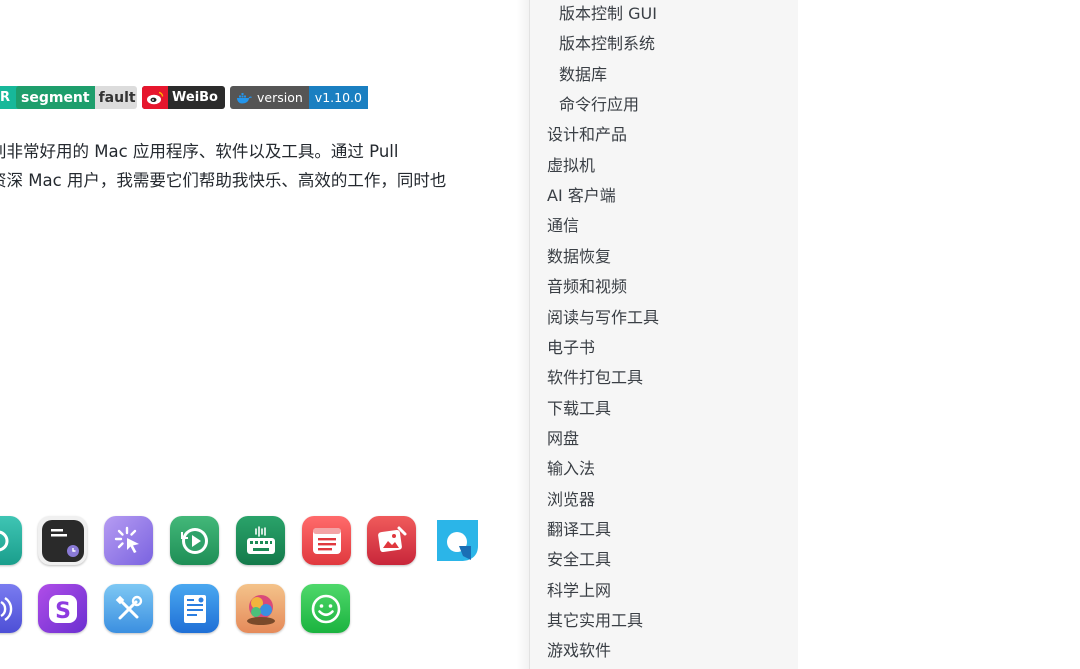 The width and height of the screenshot is (1080, 669). I want to click on toc-item: 命令行应用, so click(599, 105).